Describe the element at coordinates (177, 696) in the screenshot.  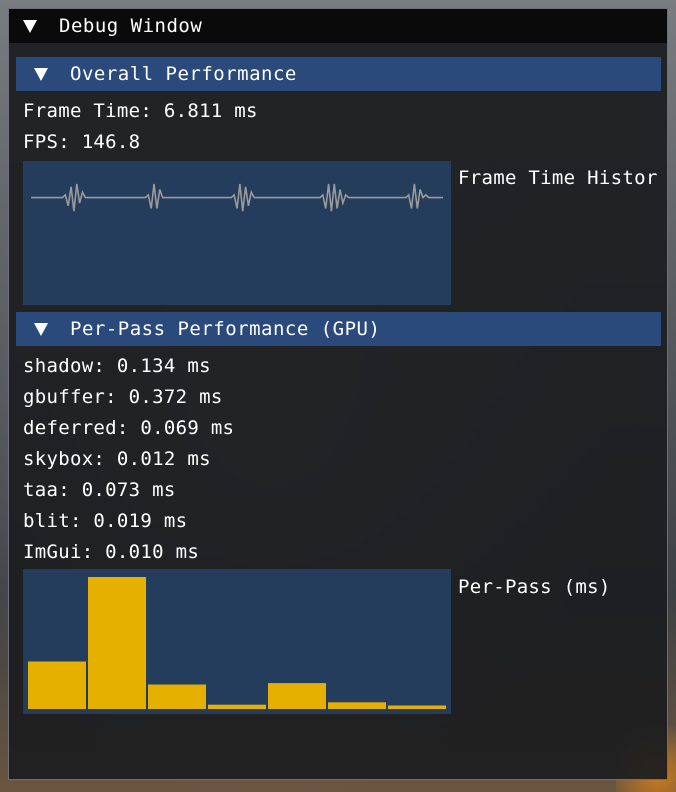
I see `bar-deferred` at that location.